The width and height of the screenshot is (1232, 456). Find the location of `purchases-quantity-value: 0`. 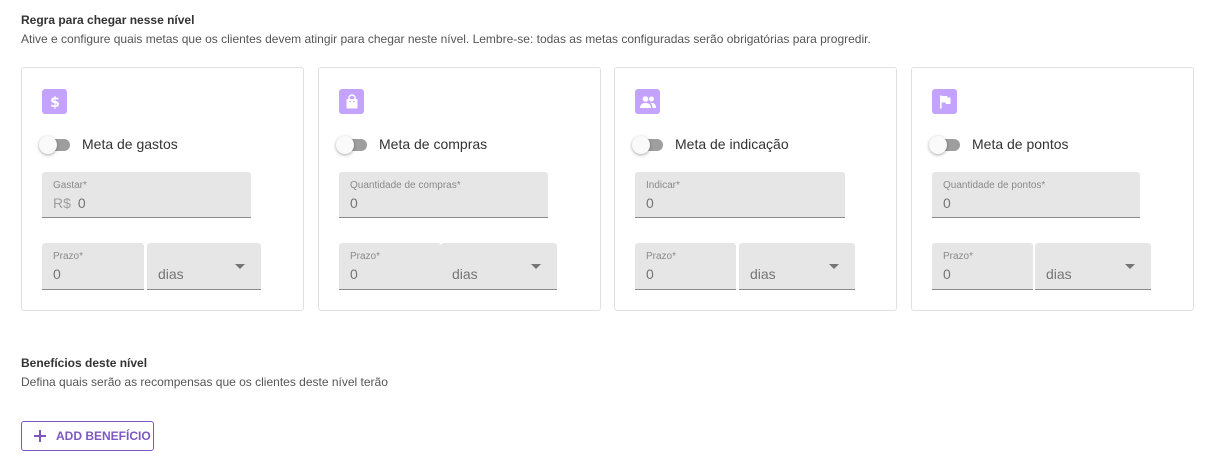

purchases-quantity-value: 0 is located at coordinates (354, 203).